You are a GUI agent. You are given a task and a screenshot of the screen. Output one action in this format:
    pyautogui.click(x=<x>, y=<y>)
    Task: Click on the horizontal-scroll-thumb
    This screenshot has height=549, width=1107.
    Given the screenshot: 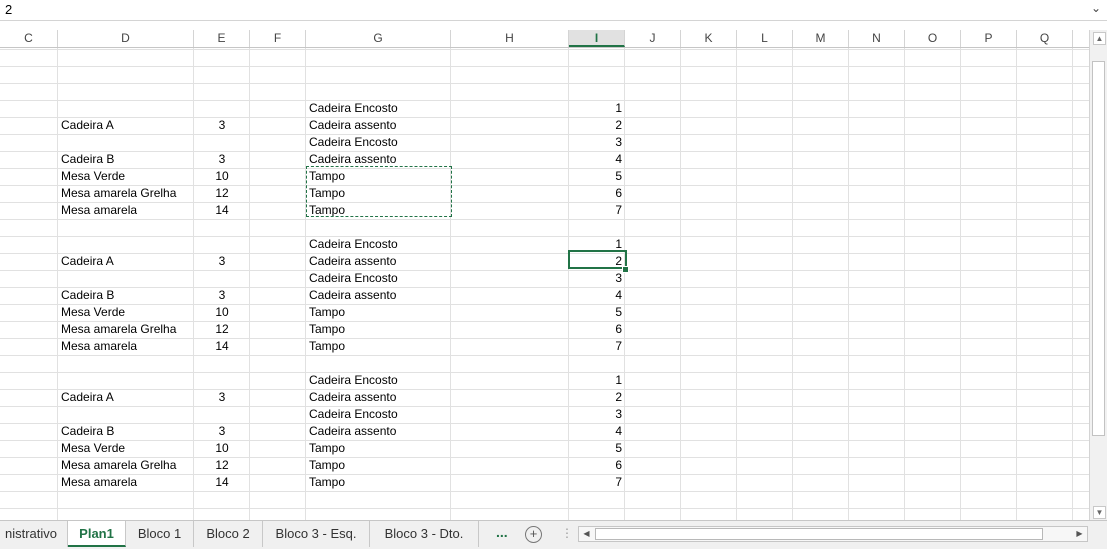 What is the action you would take?
    pyautogui.click(x=819, y=534)
    